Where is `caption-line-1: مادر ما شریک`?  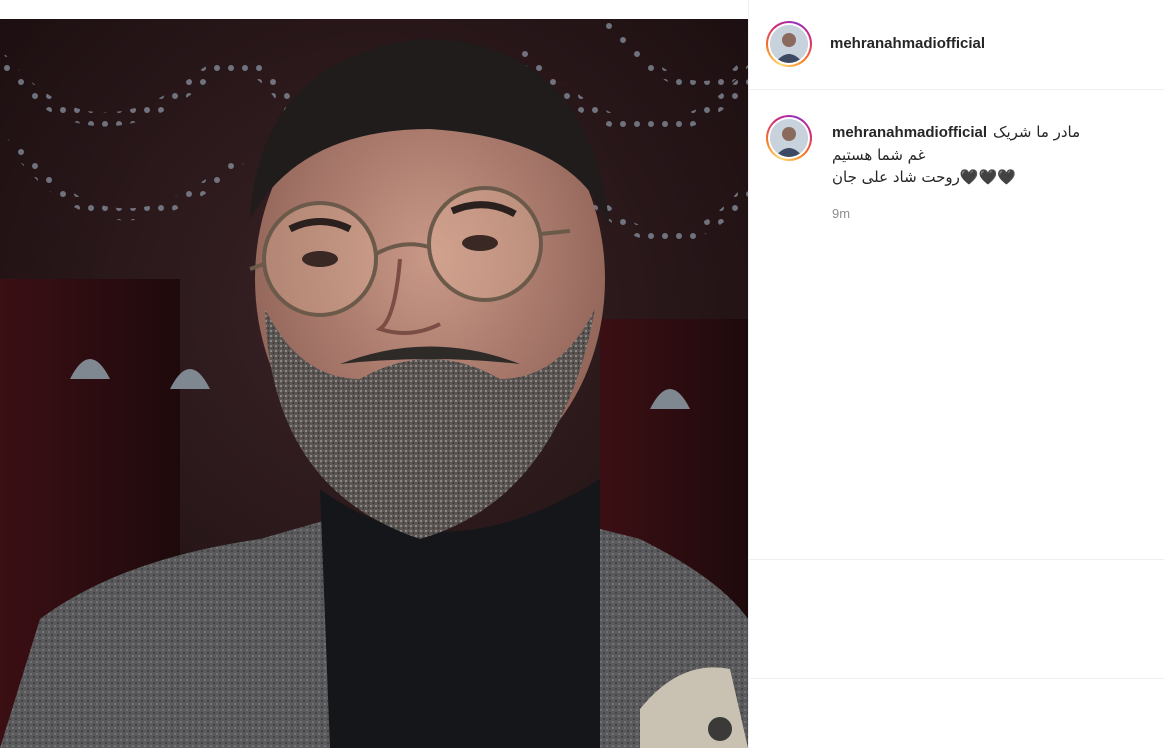
caption-line-1: مادر ما شریک is located at coordinates (1037, 132).